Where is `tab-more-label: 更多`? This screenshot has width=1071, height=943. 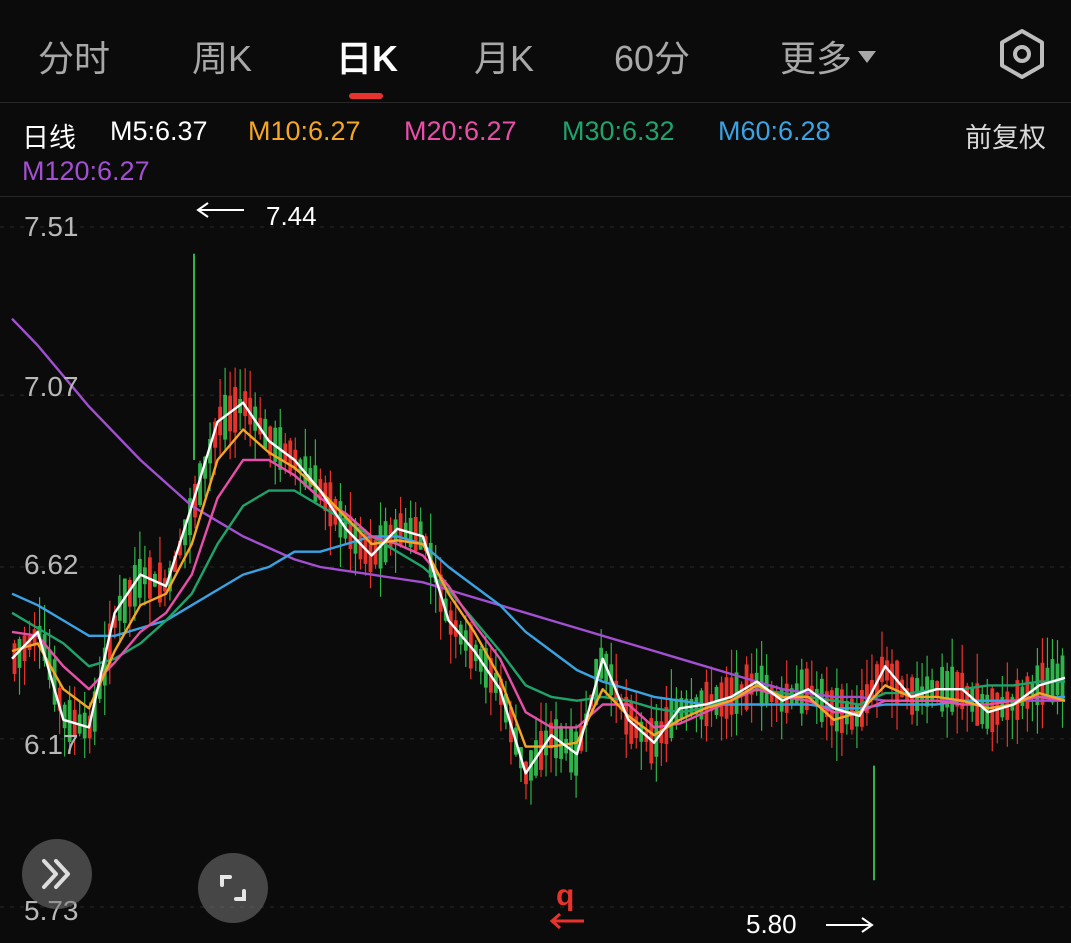 tab-more-label: 更多 is located at coordinates (816, 58).